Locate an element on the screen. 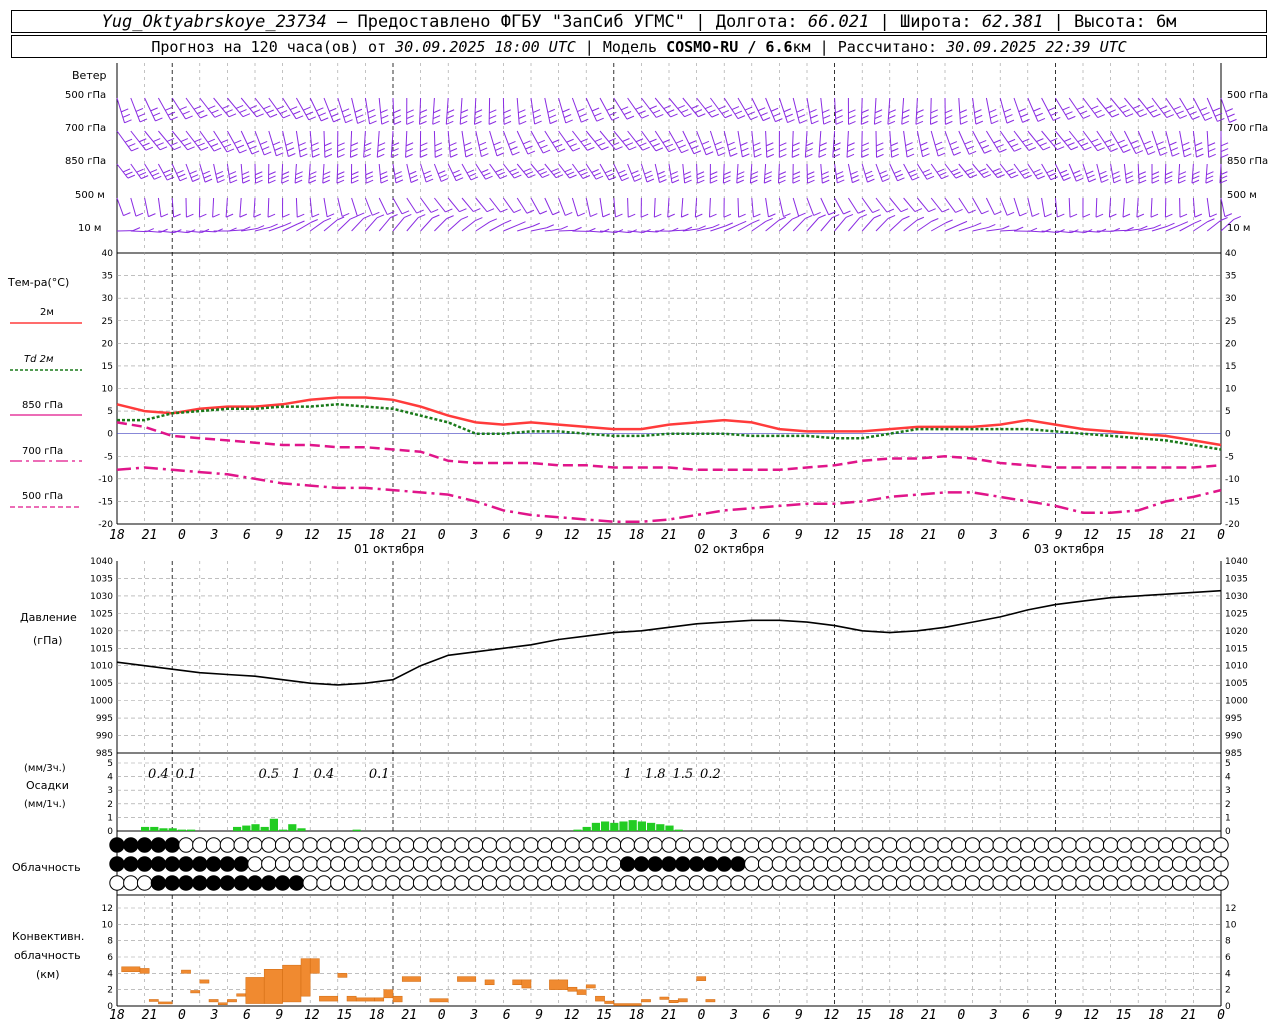 Image resolution: width=1280 pixels, height=1024 pixels. temp-tick-left: 20 is located at coordinates (108, 344).